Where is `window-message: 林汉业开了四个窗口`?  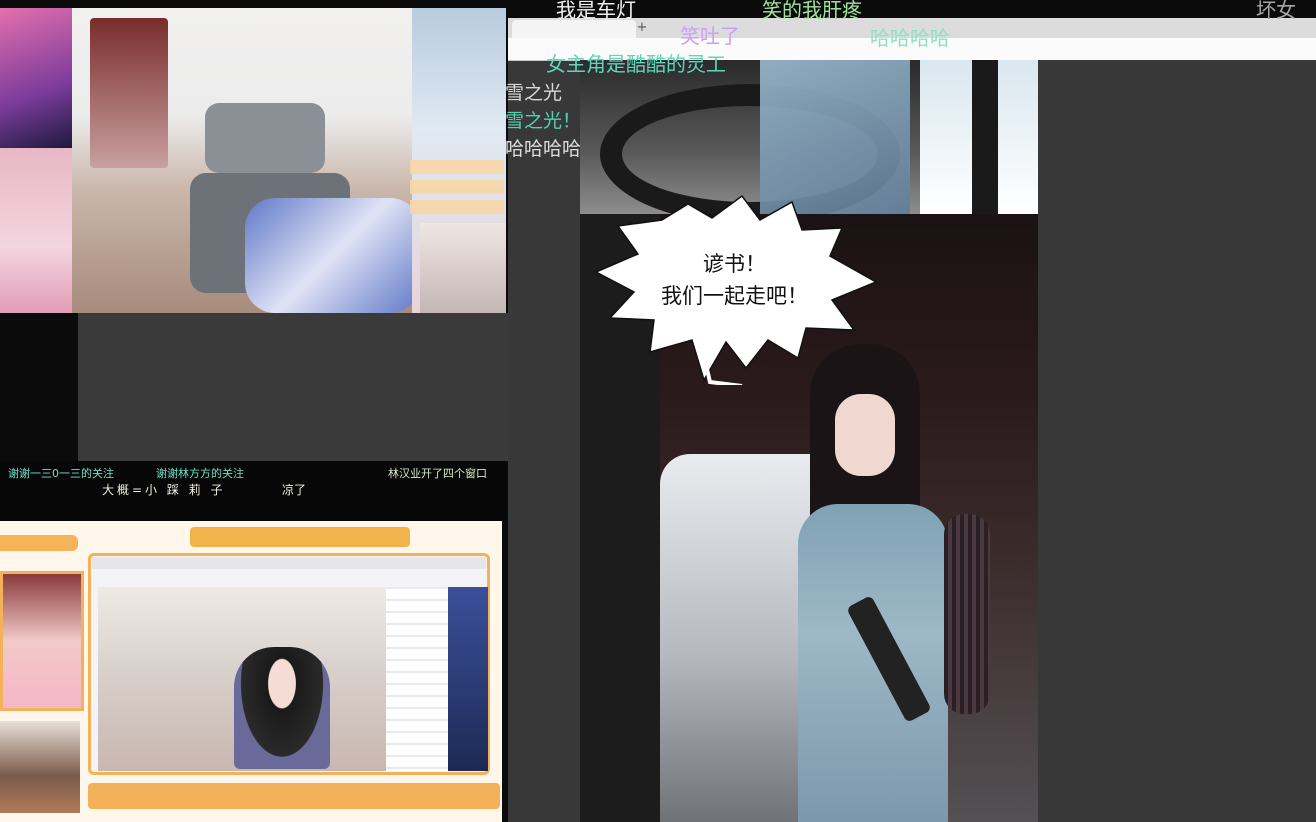
window-message: 林汉业开了四个窗口 is located at coordinates (437, 473).